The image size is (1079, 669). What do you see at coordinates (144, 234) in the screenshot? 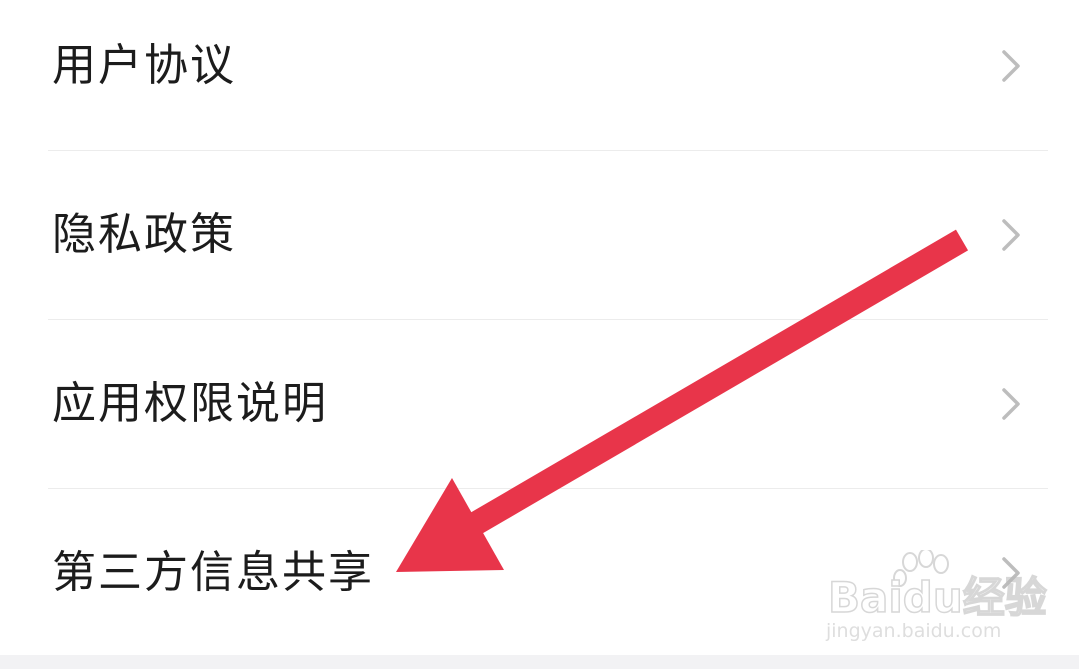
I see `list-item-label: 隐私政策` at bounding box center [144, 234].